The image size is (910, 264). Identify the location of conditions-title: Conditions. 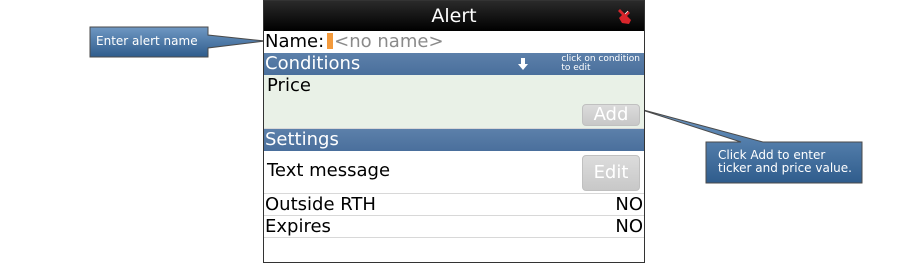
(313, 63).